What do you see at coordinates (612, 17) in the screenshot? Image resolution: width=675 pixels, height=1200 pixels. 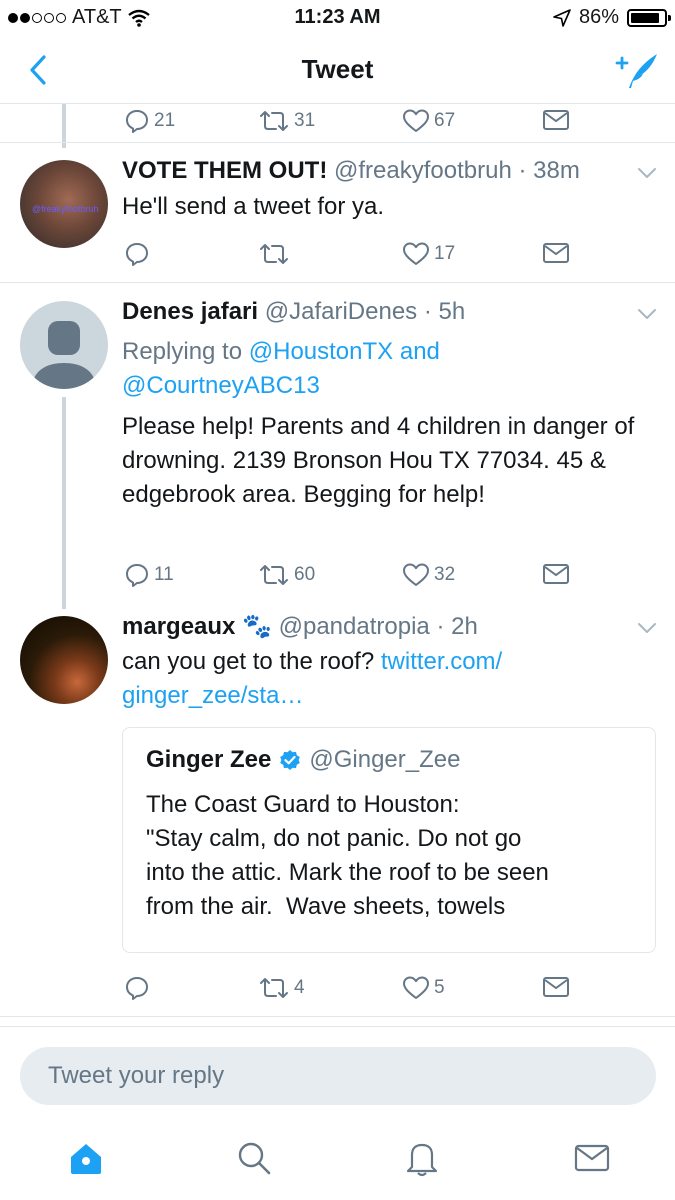 I see `status-right: 86%` at bounding box center [612, 17].